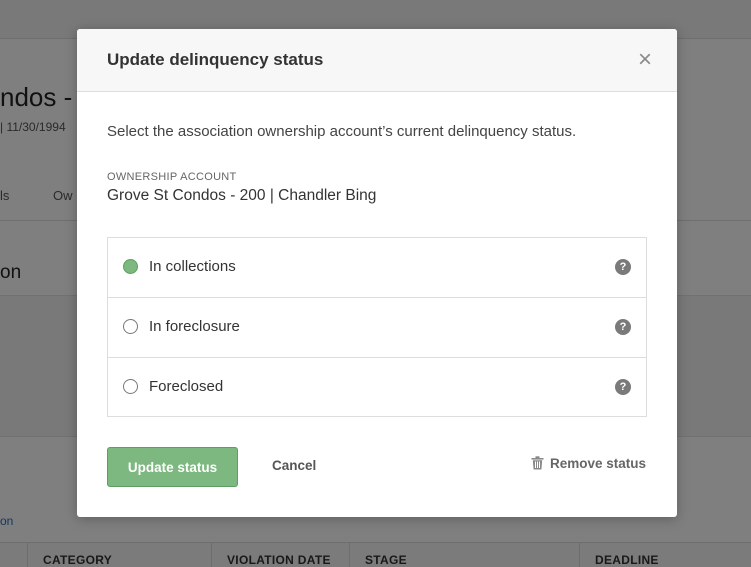 Image resolution: width=751 pixels, height=567 pixels. Describe the element at coordinates (192, 266) in the screenshot. I see `option-label: In collections` at that location.